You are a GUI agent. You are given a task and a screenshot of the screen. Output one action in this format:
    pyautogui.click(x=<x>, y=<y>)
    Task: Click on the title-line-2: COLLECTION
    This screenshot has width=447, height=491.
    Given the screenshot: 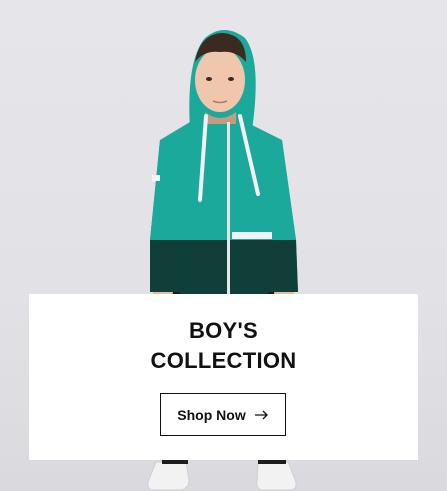 What is the action you would take?
    pyautogui.click(x=223, y=360)
    